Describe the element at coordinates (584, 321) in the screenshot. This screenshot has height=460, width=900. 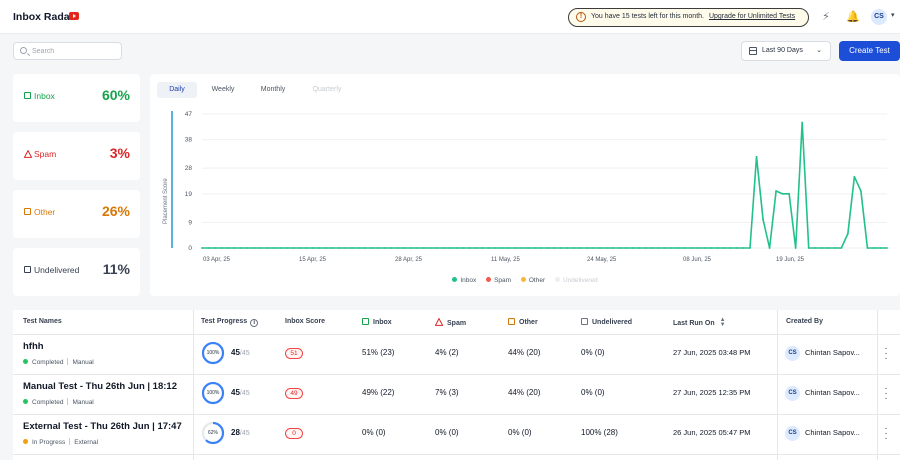
I see `mail-x-icon` at that location.